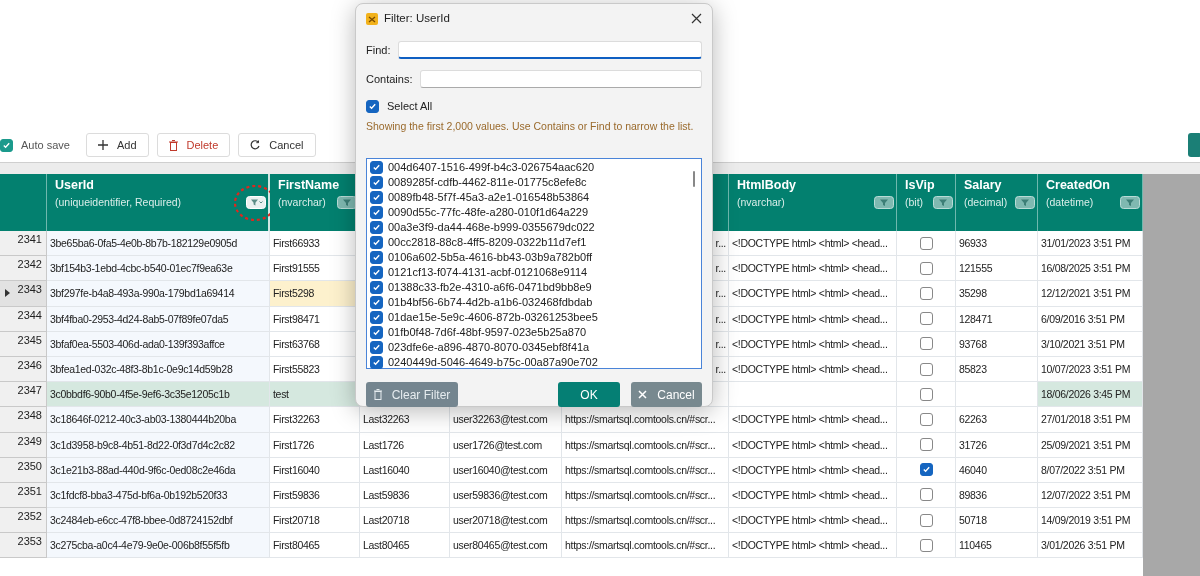 This screenshot has height=576, width=1200. What do you see at coordinates (506, 445) in the screenshot?
I see `table-cell: user1726@test.com` at bounding box center [506, 445].